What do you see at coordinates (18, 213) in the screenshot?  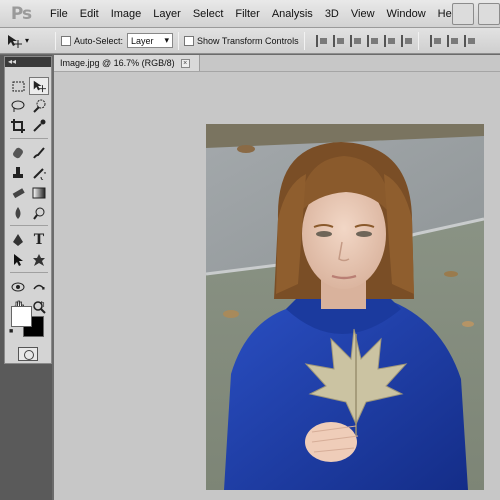 I see `blur-icon` at bounding box center [18, 213].